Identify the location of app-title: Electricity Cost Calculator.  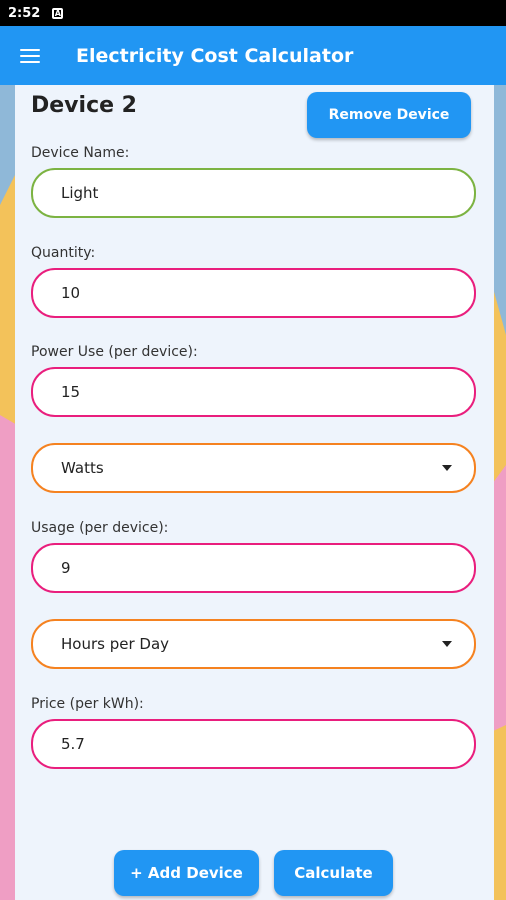
(215, 55).